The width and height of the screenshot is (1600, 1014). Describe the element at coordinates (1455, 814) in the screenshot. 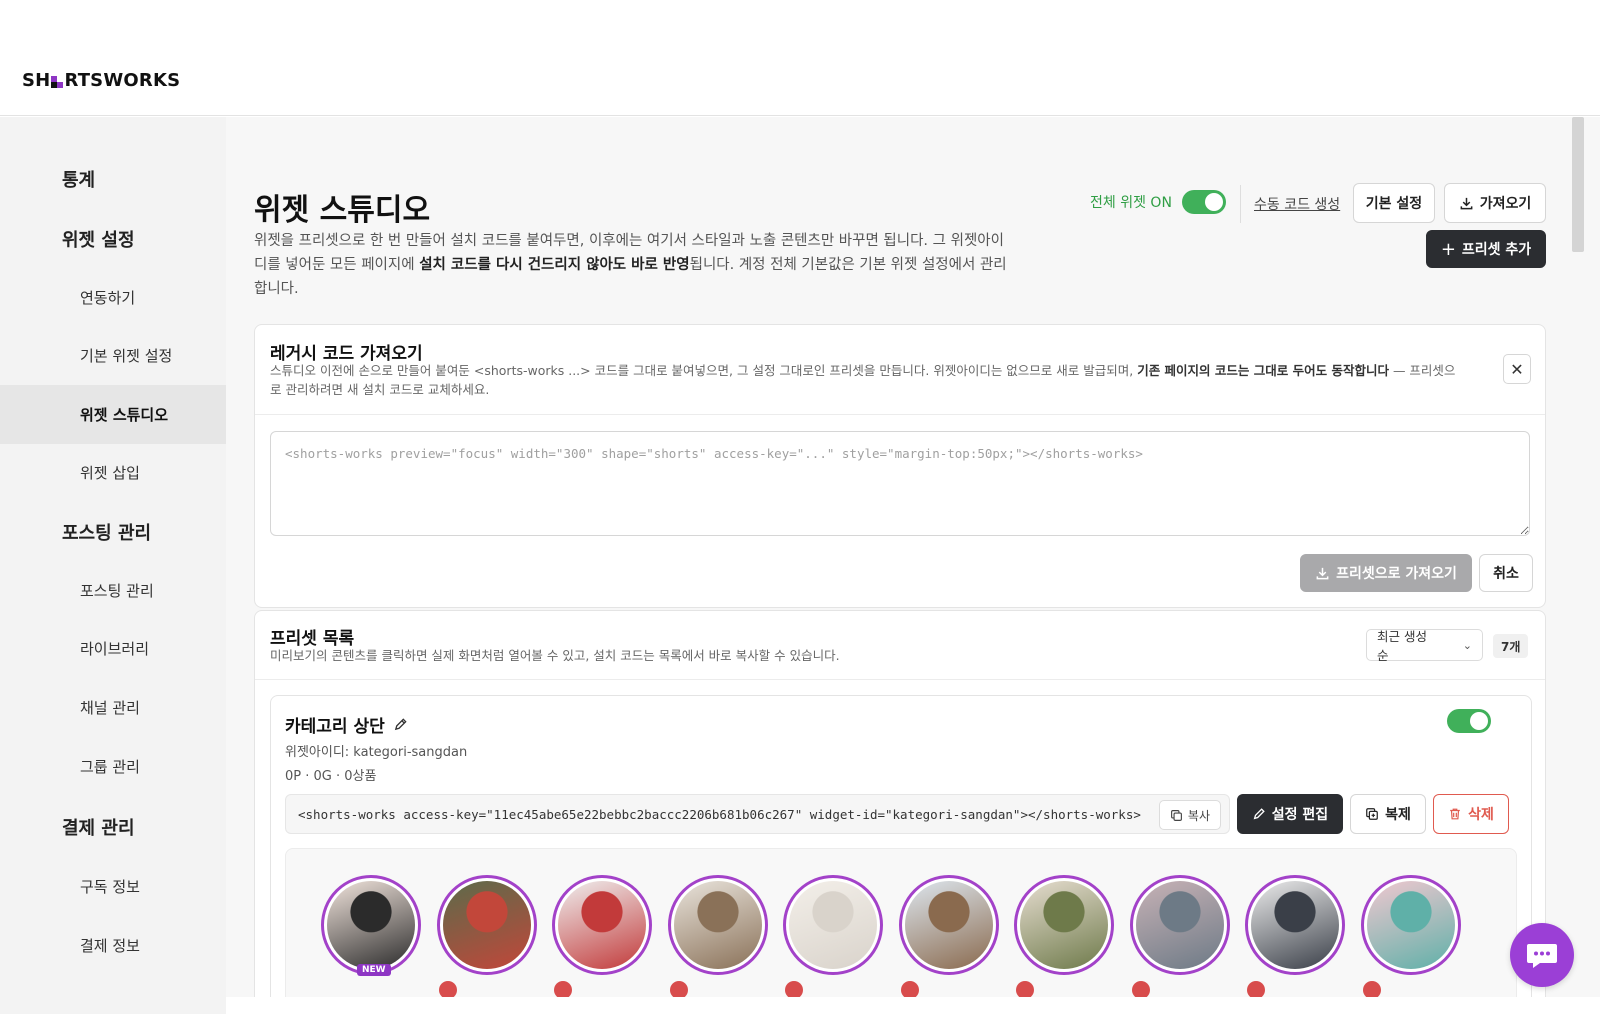

I see `trash-icon` at that location.